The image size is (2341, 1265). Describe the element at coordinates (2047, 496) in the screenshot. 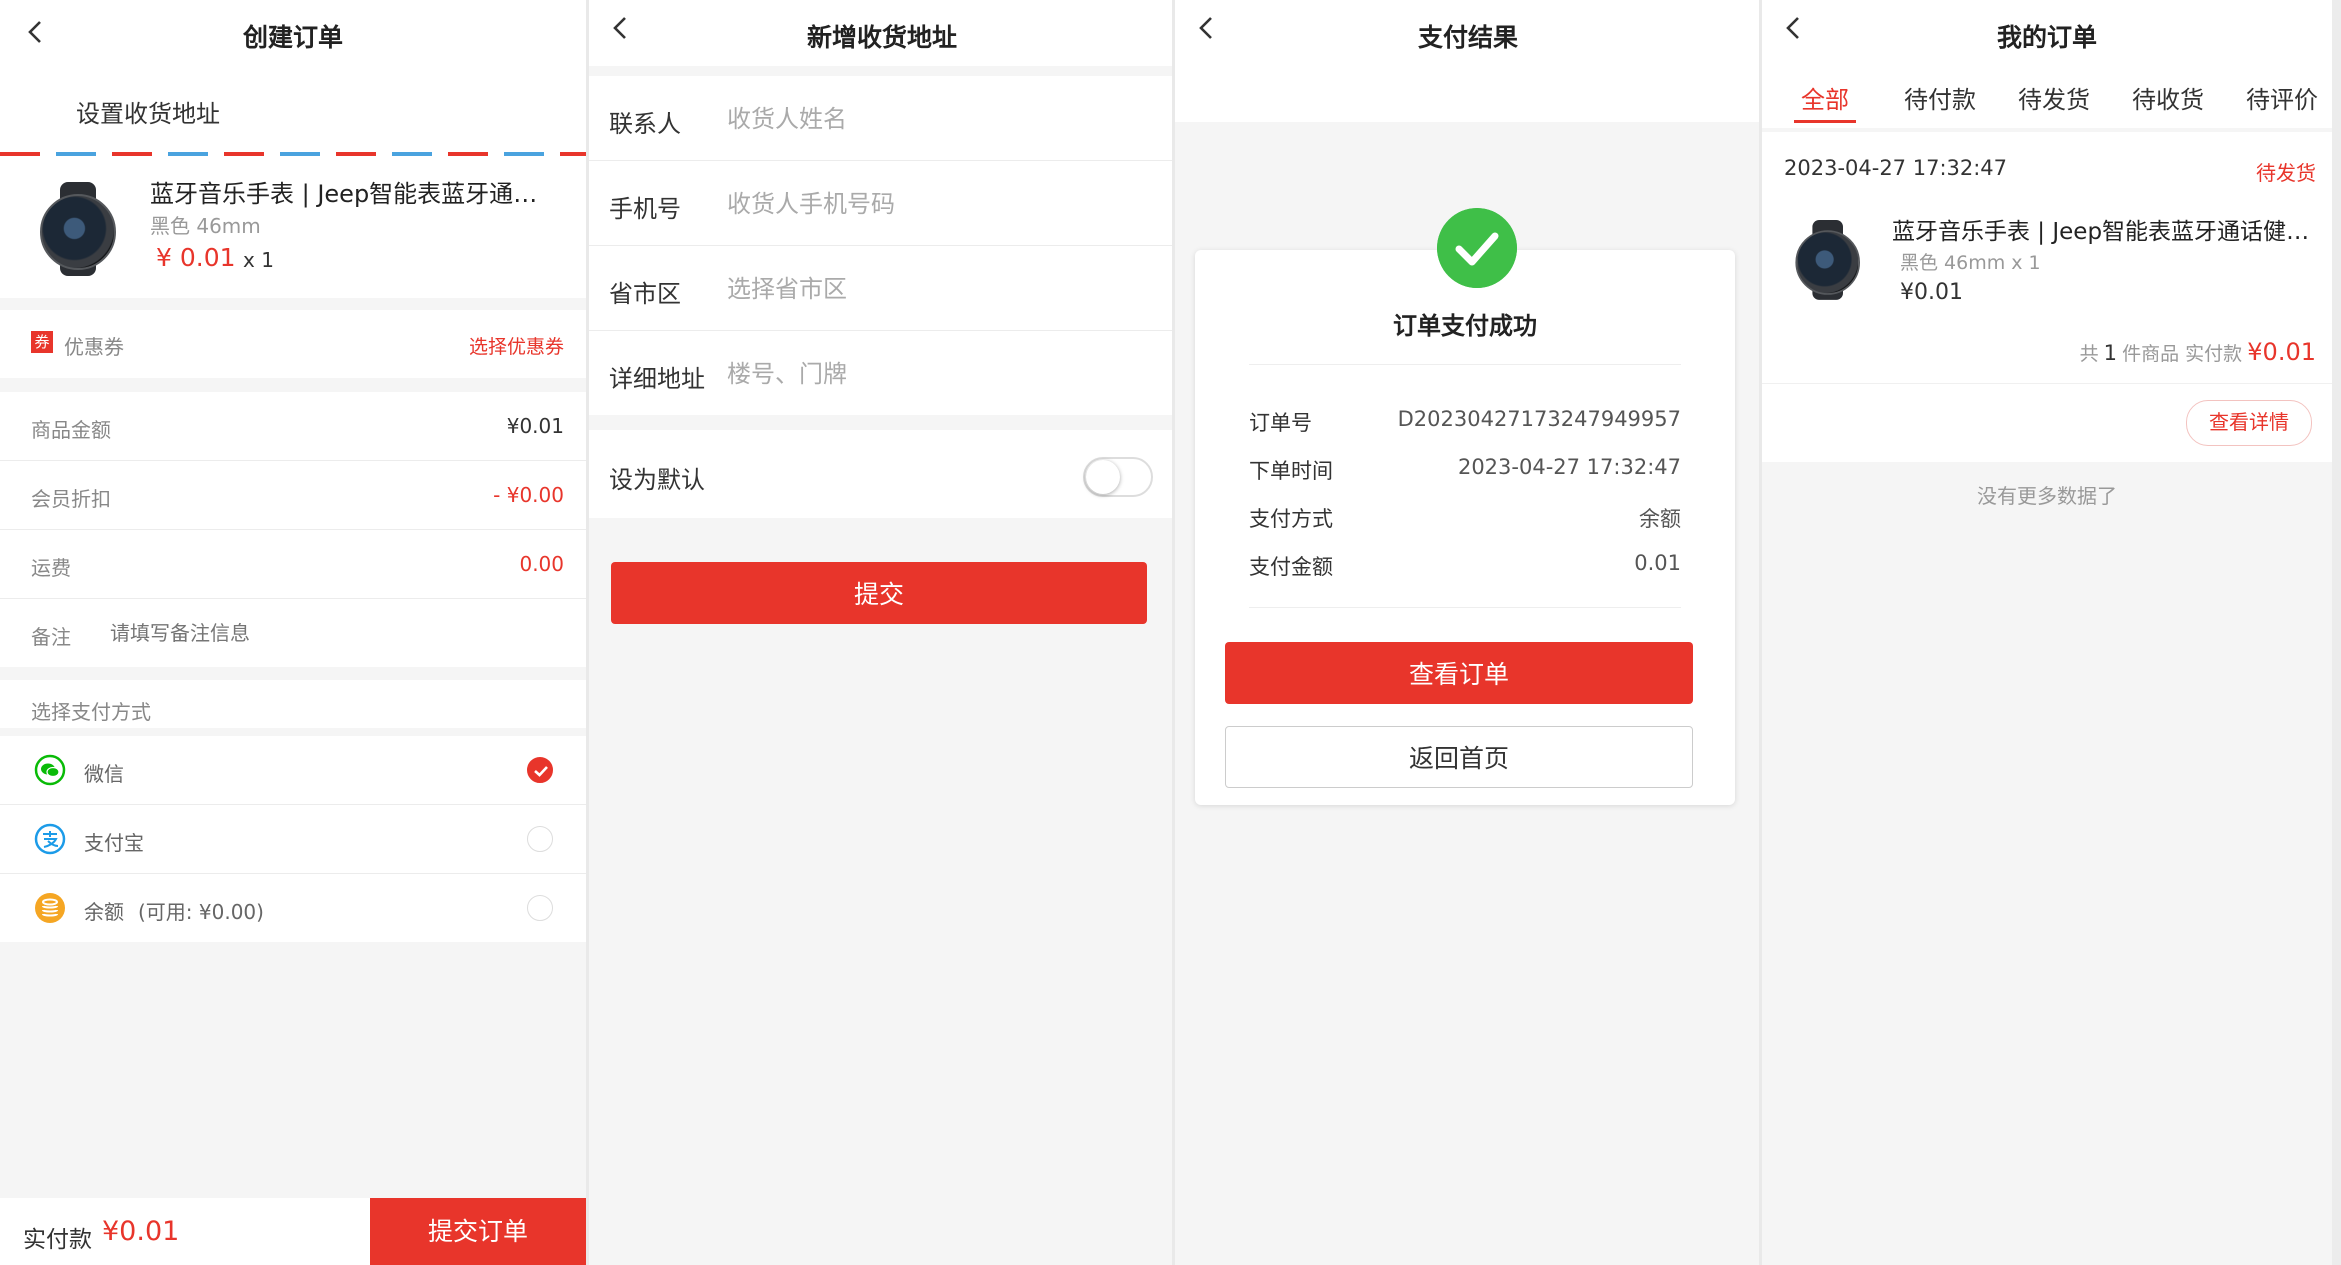

I see `no-more-data: 没有更多数据了` at that location.